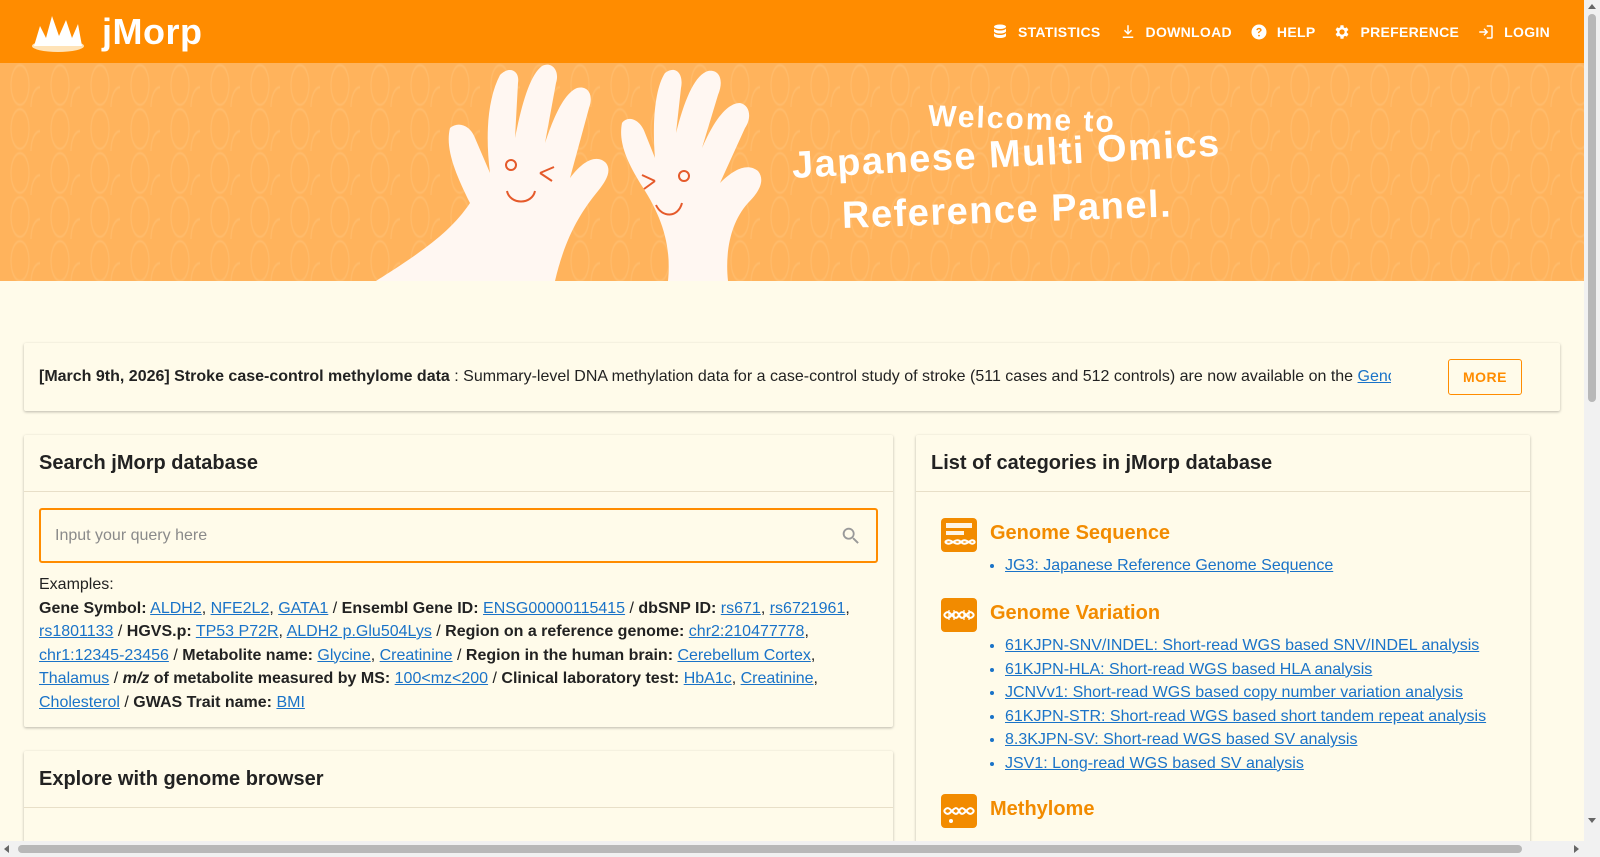 The width and height of the screenshot is (1600, 857). What do you see at coordinates (176, 608) in the screenshot?
I see `example-link: ALDH2` at bounding box center [176, 608].